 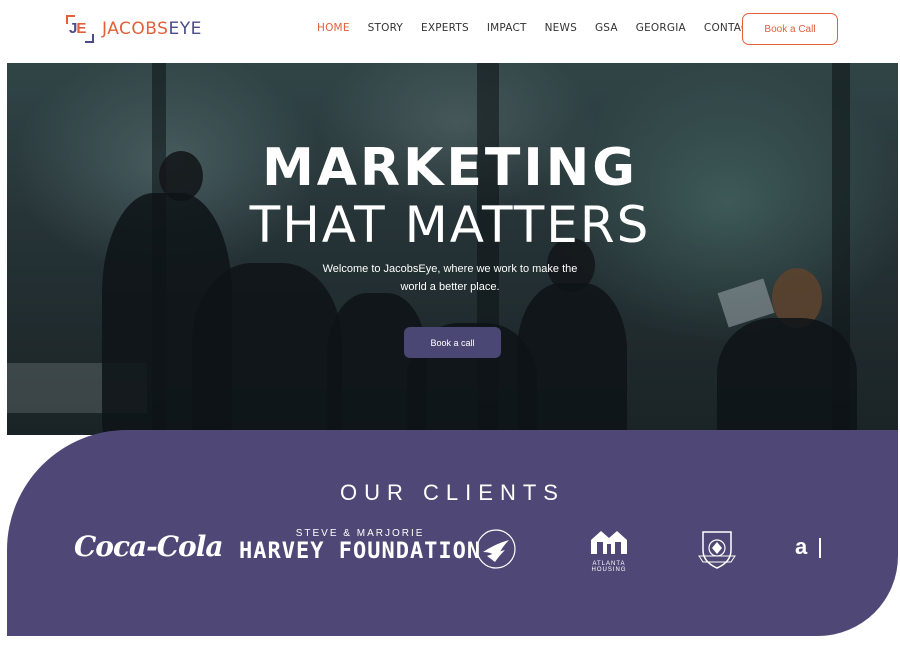 What do you see at coordinates (360, 551) in the screenshot?
I see `harvey-logo-line2: HARVEY FOUNDATION` at bounding box center [360, 551].